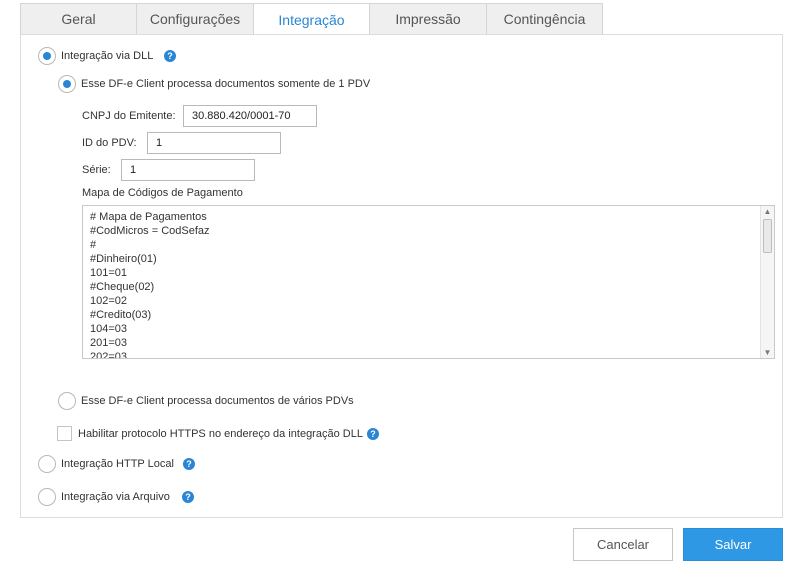 Image resolution: width=803 pixels, height=580 pixels. I want to click on tab-contingencia: Contingência, so click(544, 18).